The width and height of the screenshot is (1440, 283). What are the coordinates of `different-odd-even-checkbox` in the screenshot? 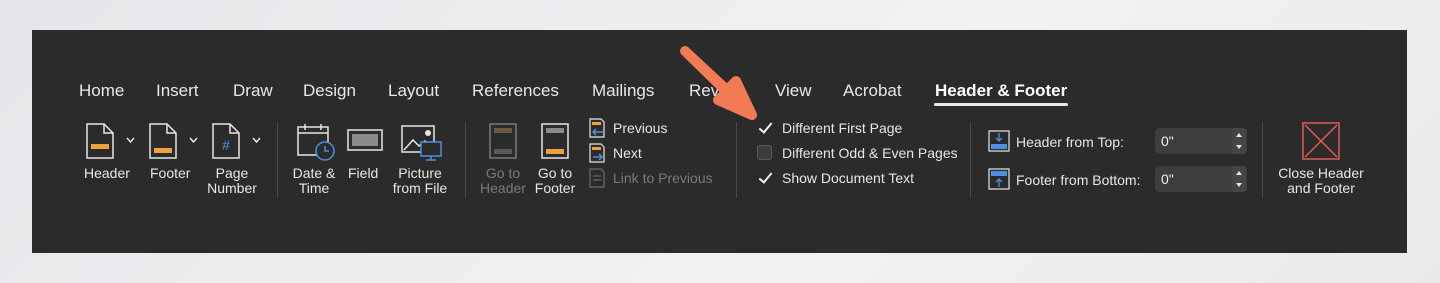 It's located at (764, 152).